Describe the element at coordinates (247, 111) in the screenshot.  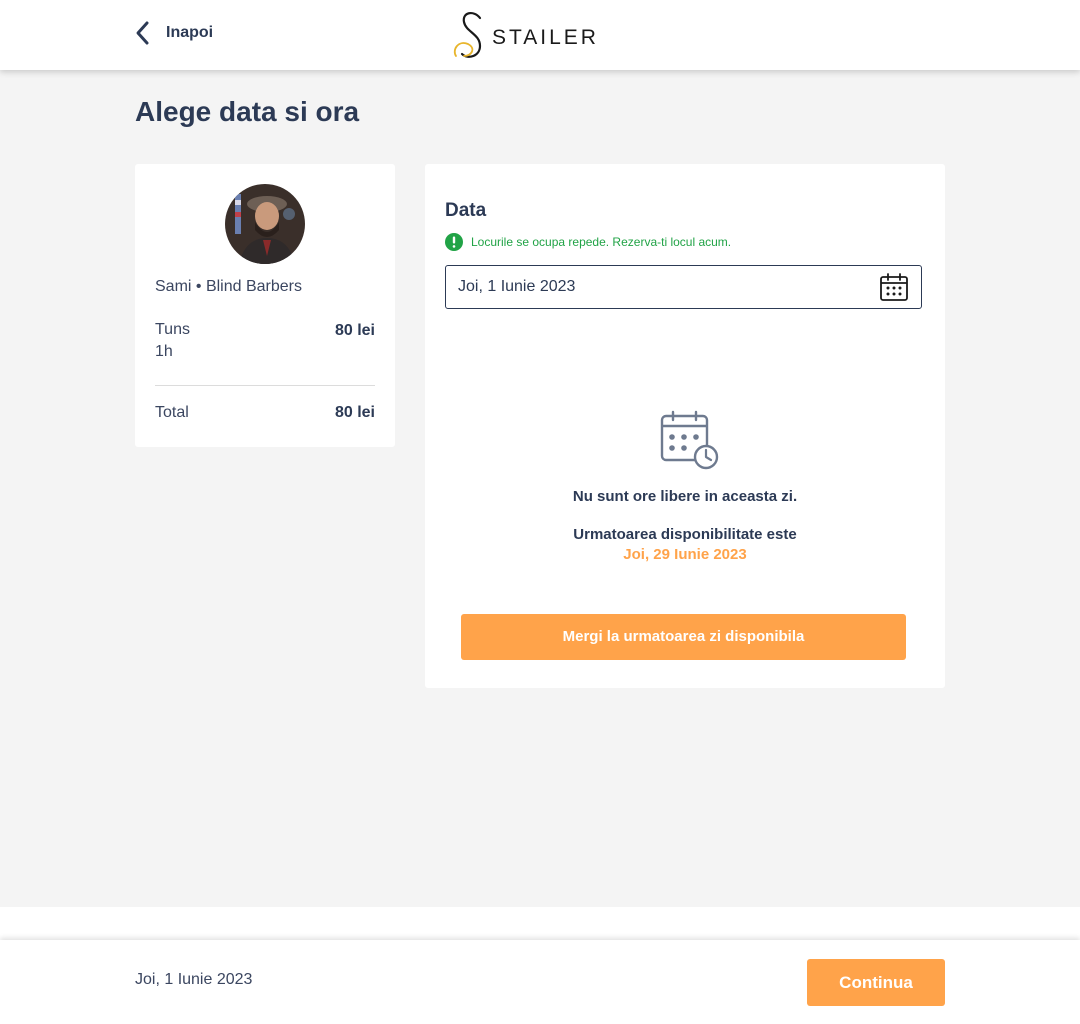
I see `page-title: Alege data si ora` at that location.